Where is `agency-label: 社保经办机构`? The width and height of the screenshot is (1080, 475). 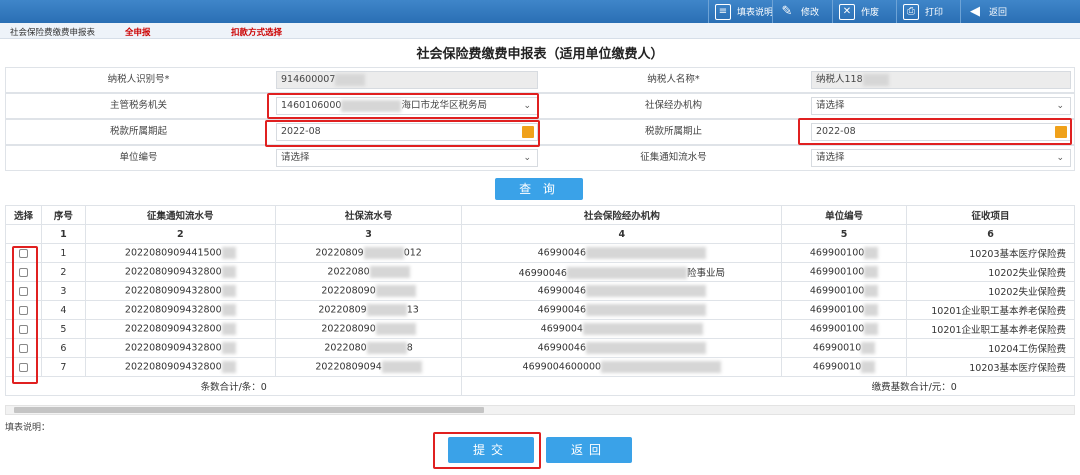 agency-label: 社保经办机构 is located at coordinates (673, 105).